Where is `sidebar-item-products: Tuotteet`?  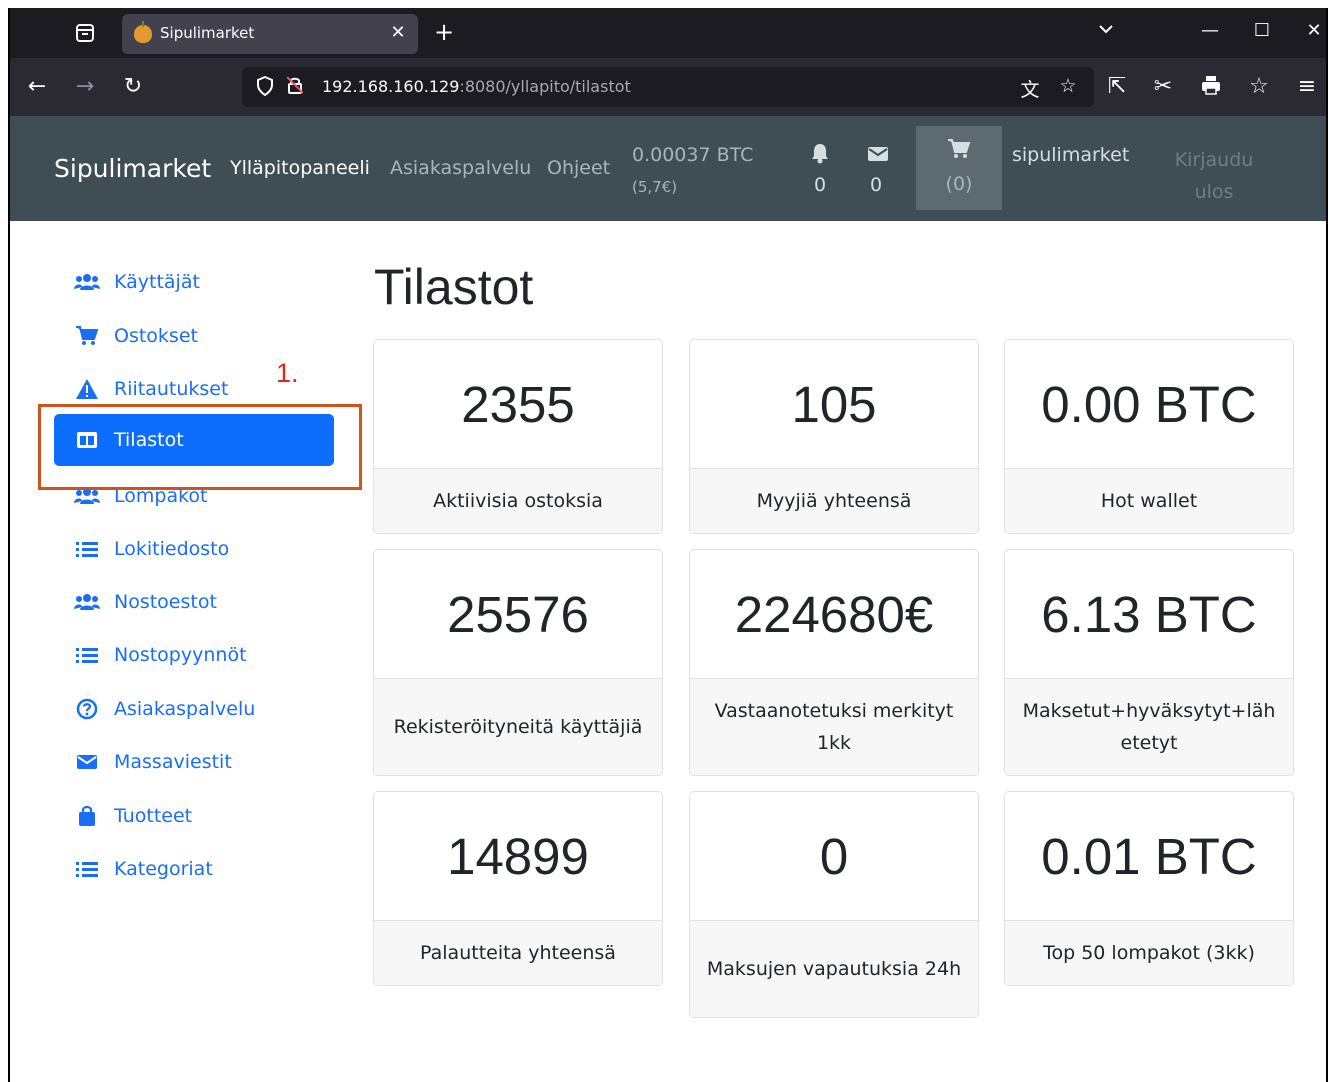
sidebar-item-products: Tuotteet is located at coordinates (194, 816).